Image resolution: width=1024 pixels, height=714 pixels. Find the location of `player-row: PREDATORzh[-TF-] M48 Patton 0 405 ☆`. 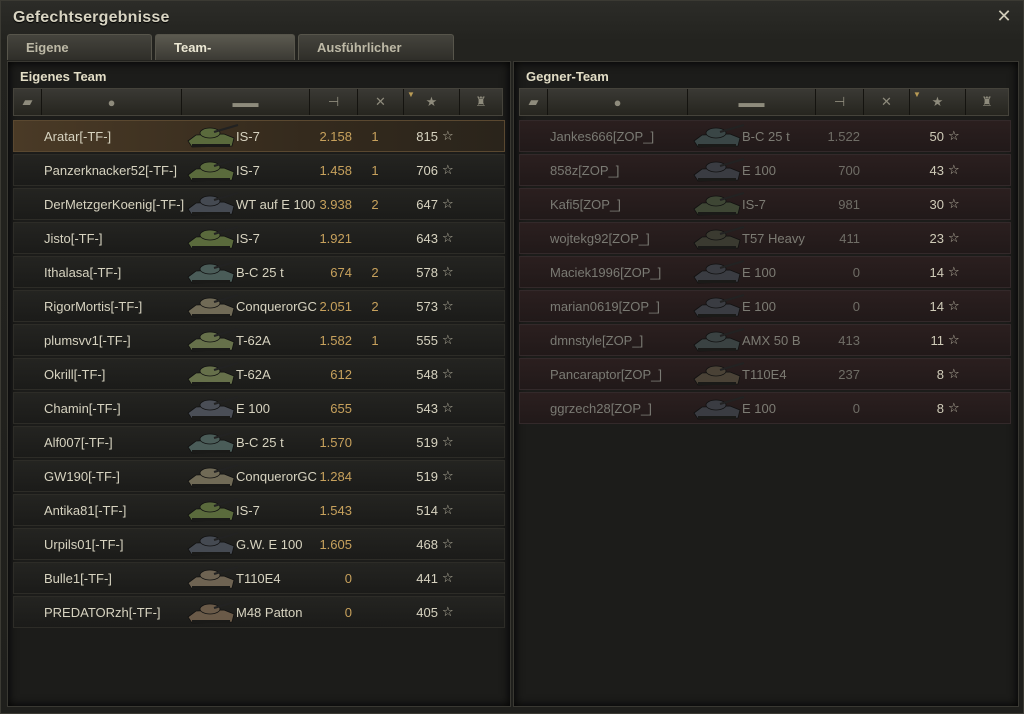

player-row: PREDATORzh[-TF-] M48 Patton 0 405 ☆ is located at coordinates (259, 612).